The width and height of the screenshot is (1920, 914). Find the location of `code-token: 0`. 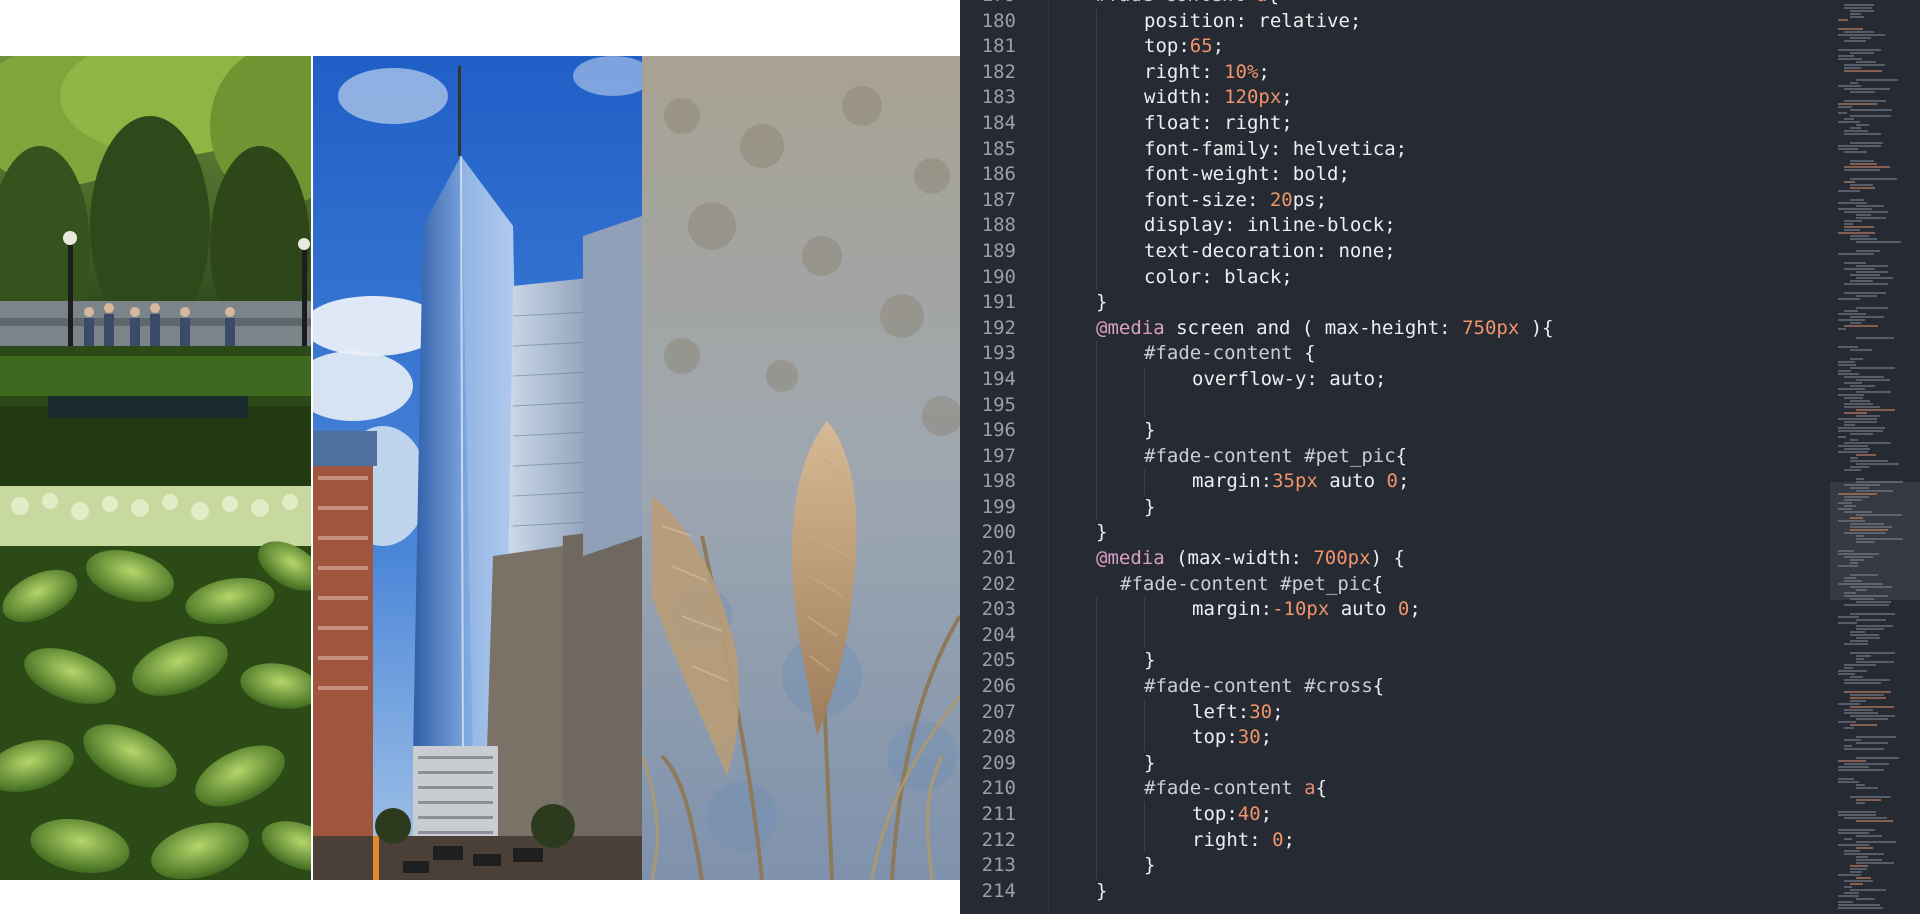

code-token: 0 is located at coordinates (1392, 481).